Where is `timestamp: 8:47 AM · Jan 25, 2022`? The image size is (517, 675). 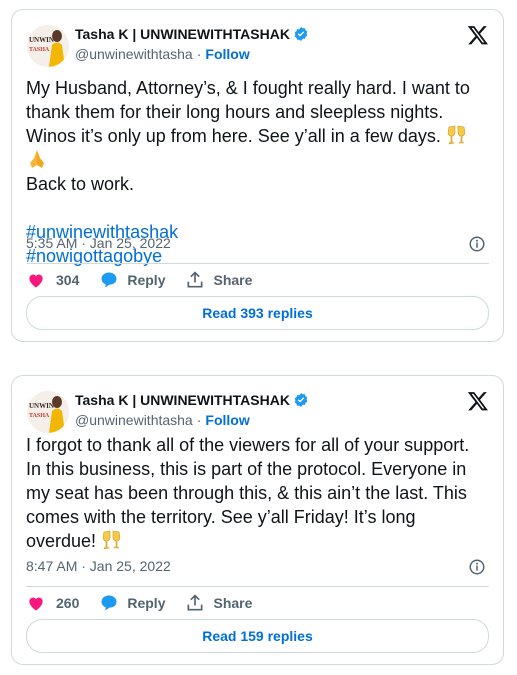 timestamp: 8:47 AM · Jan 25, 2022 is located at coordinates (98, 566).